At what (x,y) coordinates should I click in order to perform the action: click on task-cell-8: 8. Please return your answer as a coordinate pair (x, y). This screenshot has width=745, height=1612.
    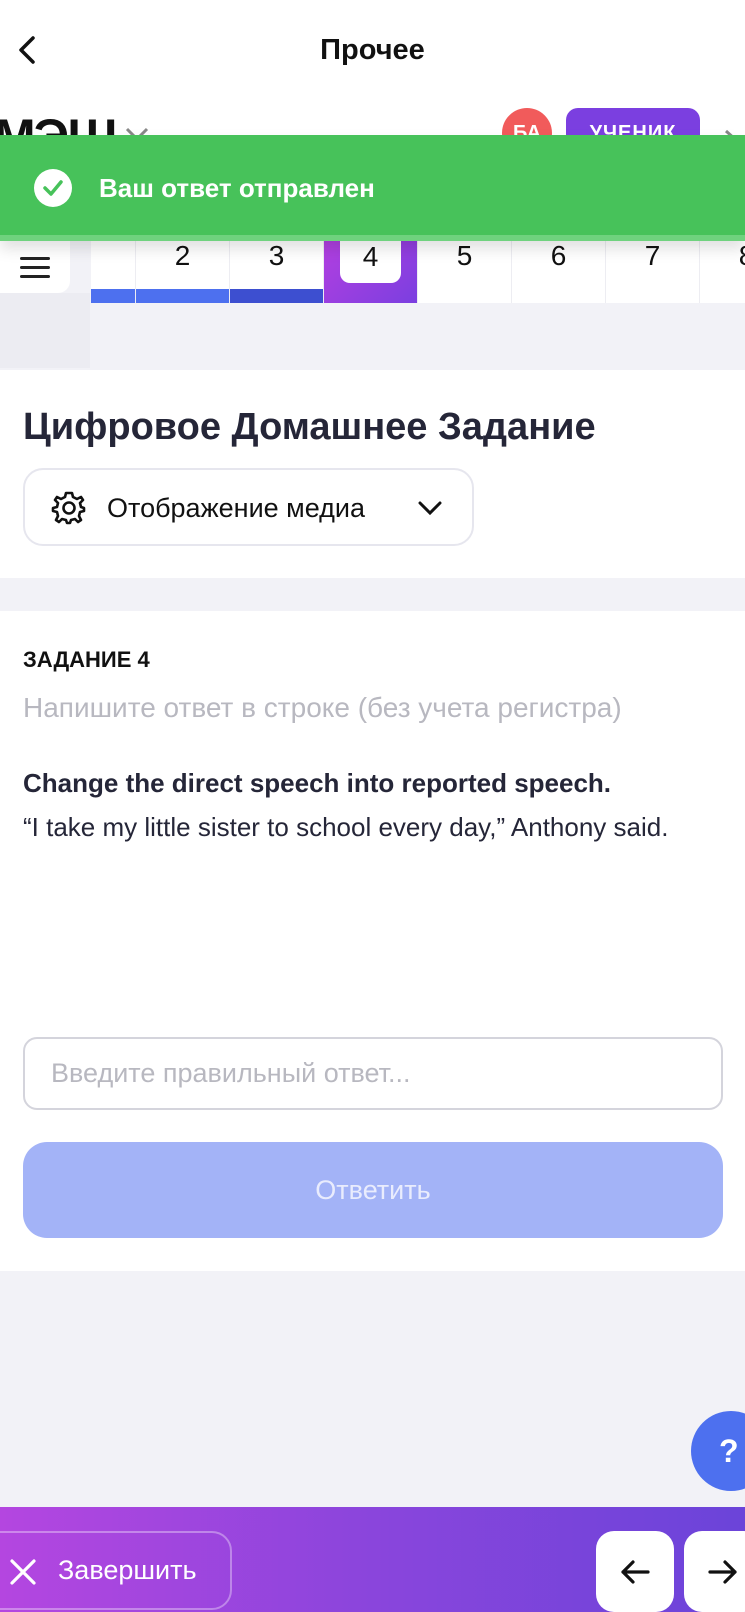
    Looking at the image, I should click on (722, 272).